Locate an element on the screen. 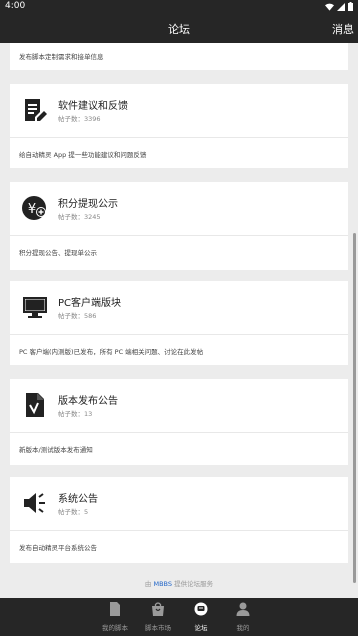  shopping-bag-icon is located at coordinates (158, 609).